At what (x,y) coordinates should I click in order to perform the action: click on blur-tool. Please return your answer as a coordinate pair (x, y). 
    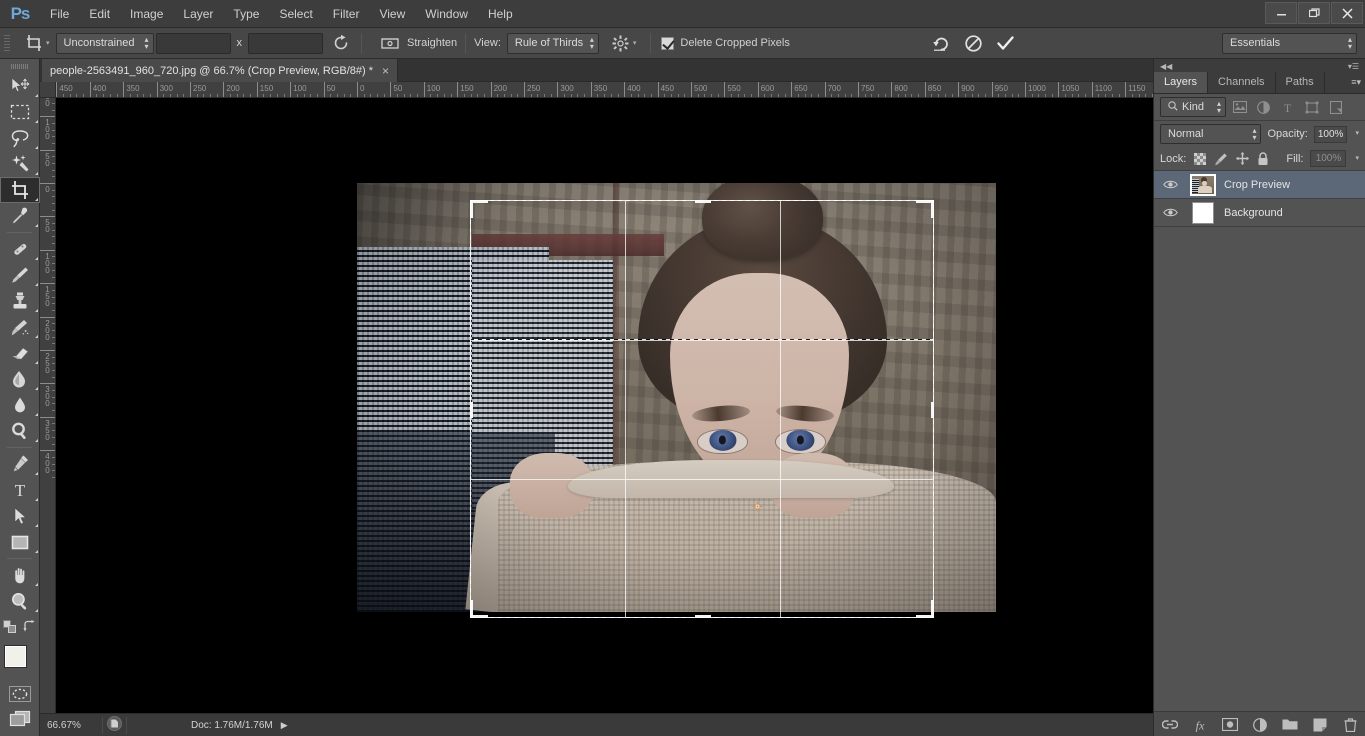
    Looking at the image, I should click on (20, 405).